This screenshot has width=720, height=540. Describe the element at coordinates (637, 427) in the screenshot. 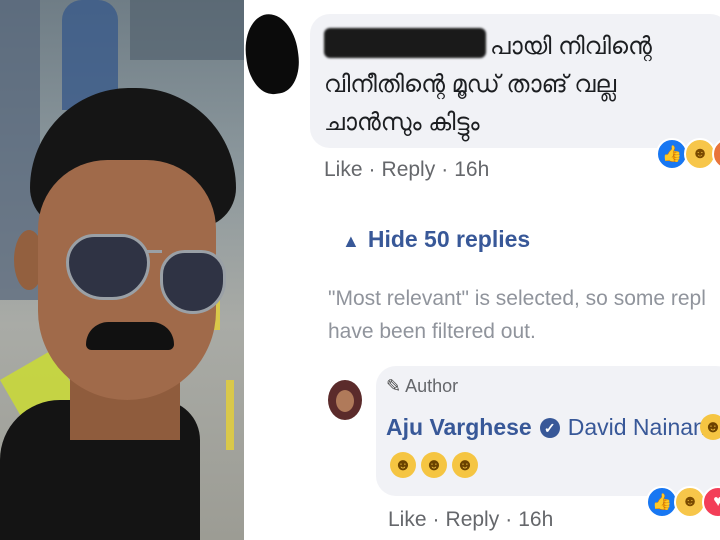

I see `tagged-user: David Nainan` at that location.